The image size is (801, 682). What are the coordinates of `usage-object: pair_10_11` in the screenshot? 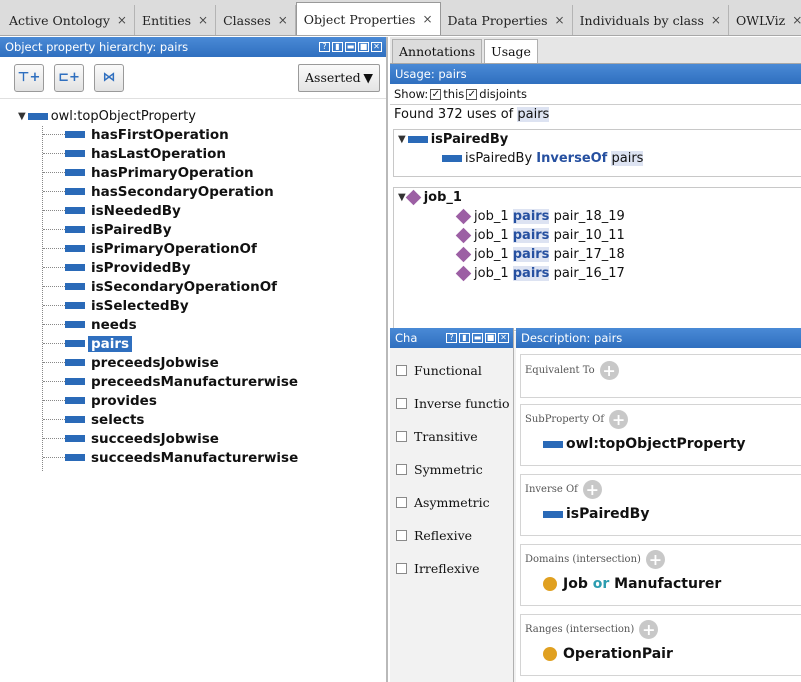 It's located at (589, 235).